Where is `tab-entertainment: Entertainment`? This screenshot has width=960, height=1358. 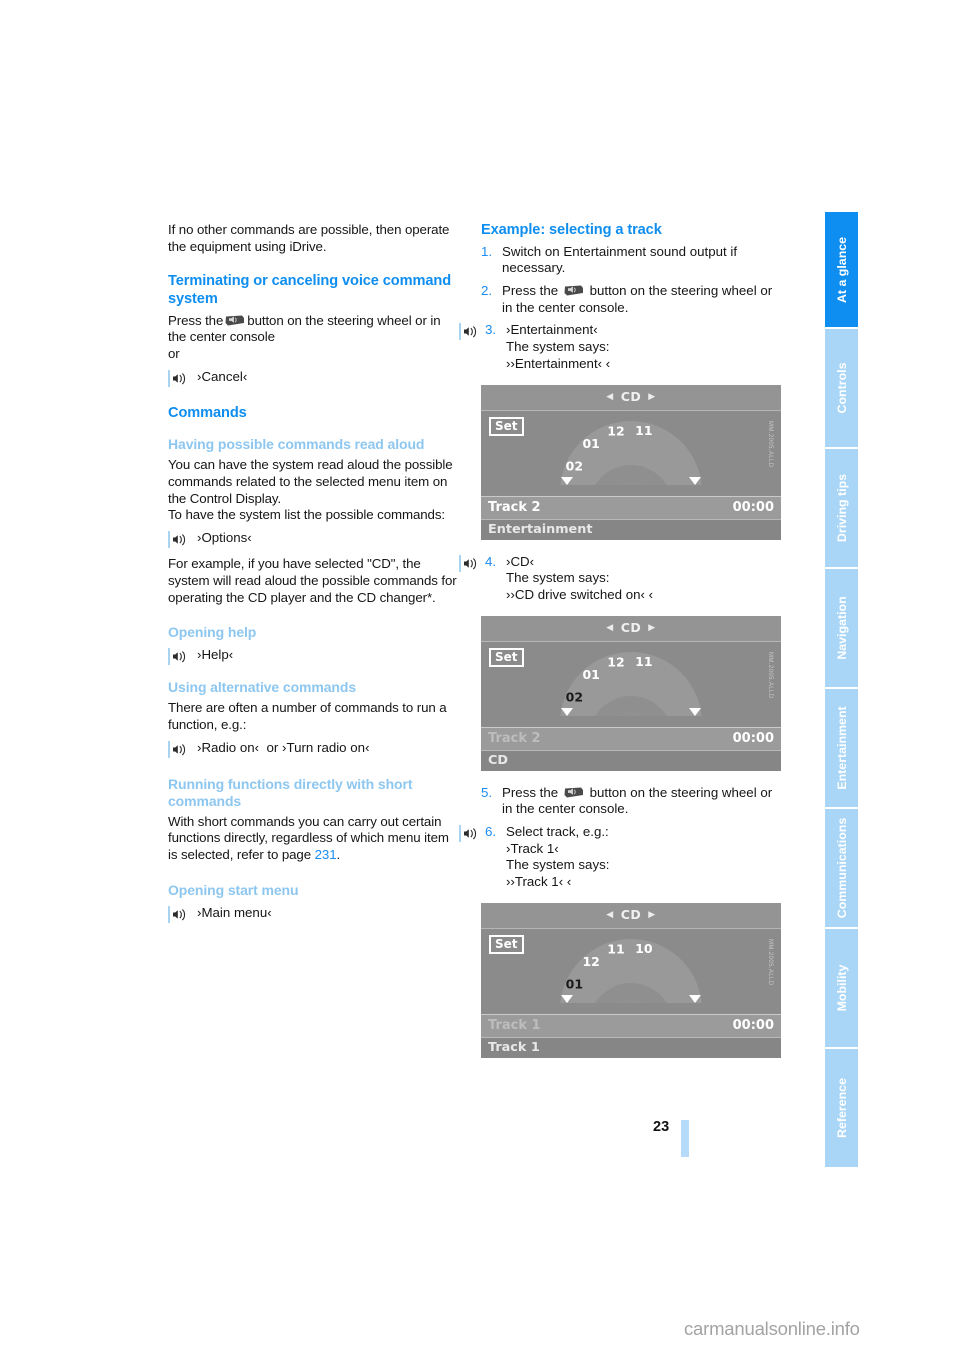
tab-entertainment: Entertainment is located at coordinates (840, 748).